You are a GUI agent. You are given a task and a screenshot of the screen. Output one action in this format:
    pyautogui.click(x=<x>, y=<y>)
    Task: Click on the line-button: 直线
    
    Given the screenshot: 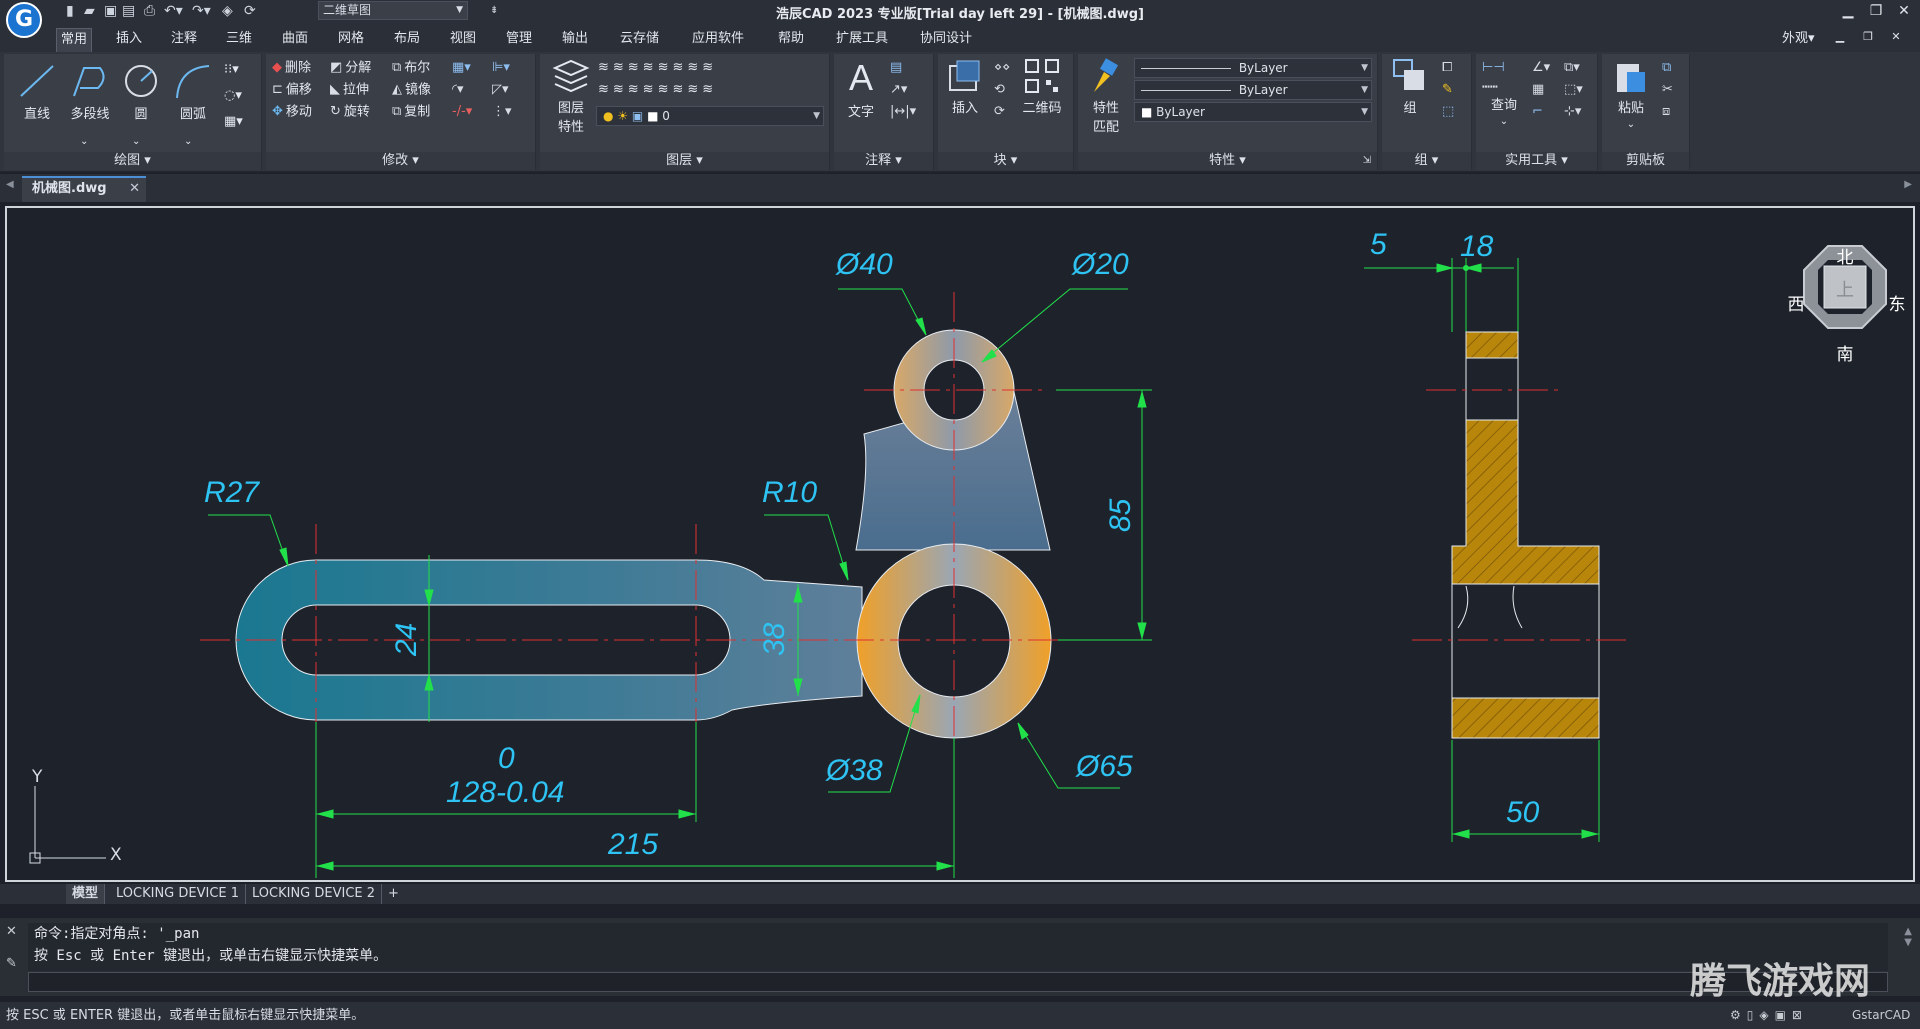 What is the action you would take?
    pyautogui.click(x=37, y=92)
    